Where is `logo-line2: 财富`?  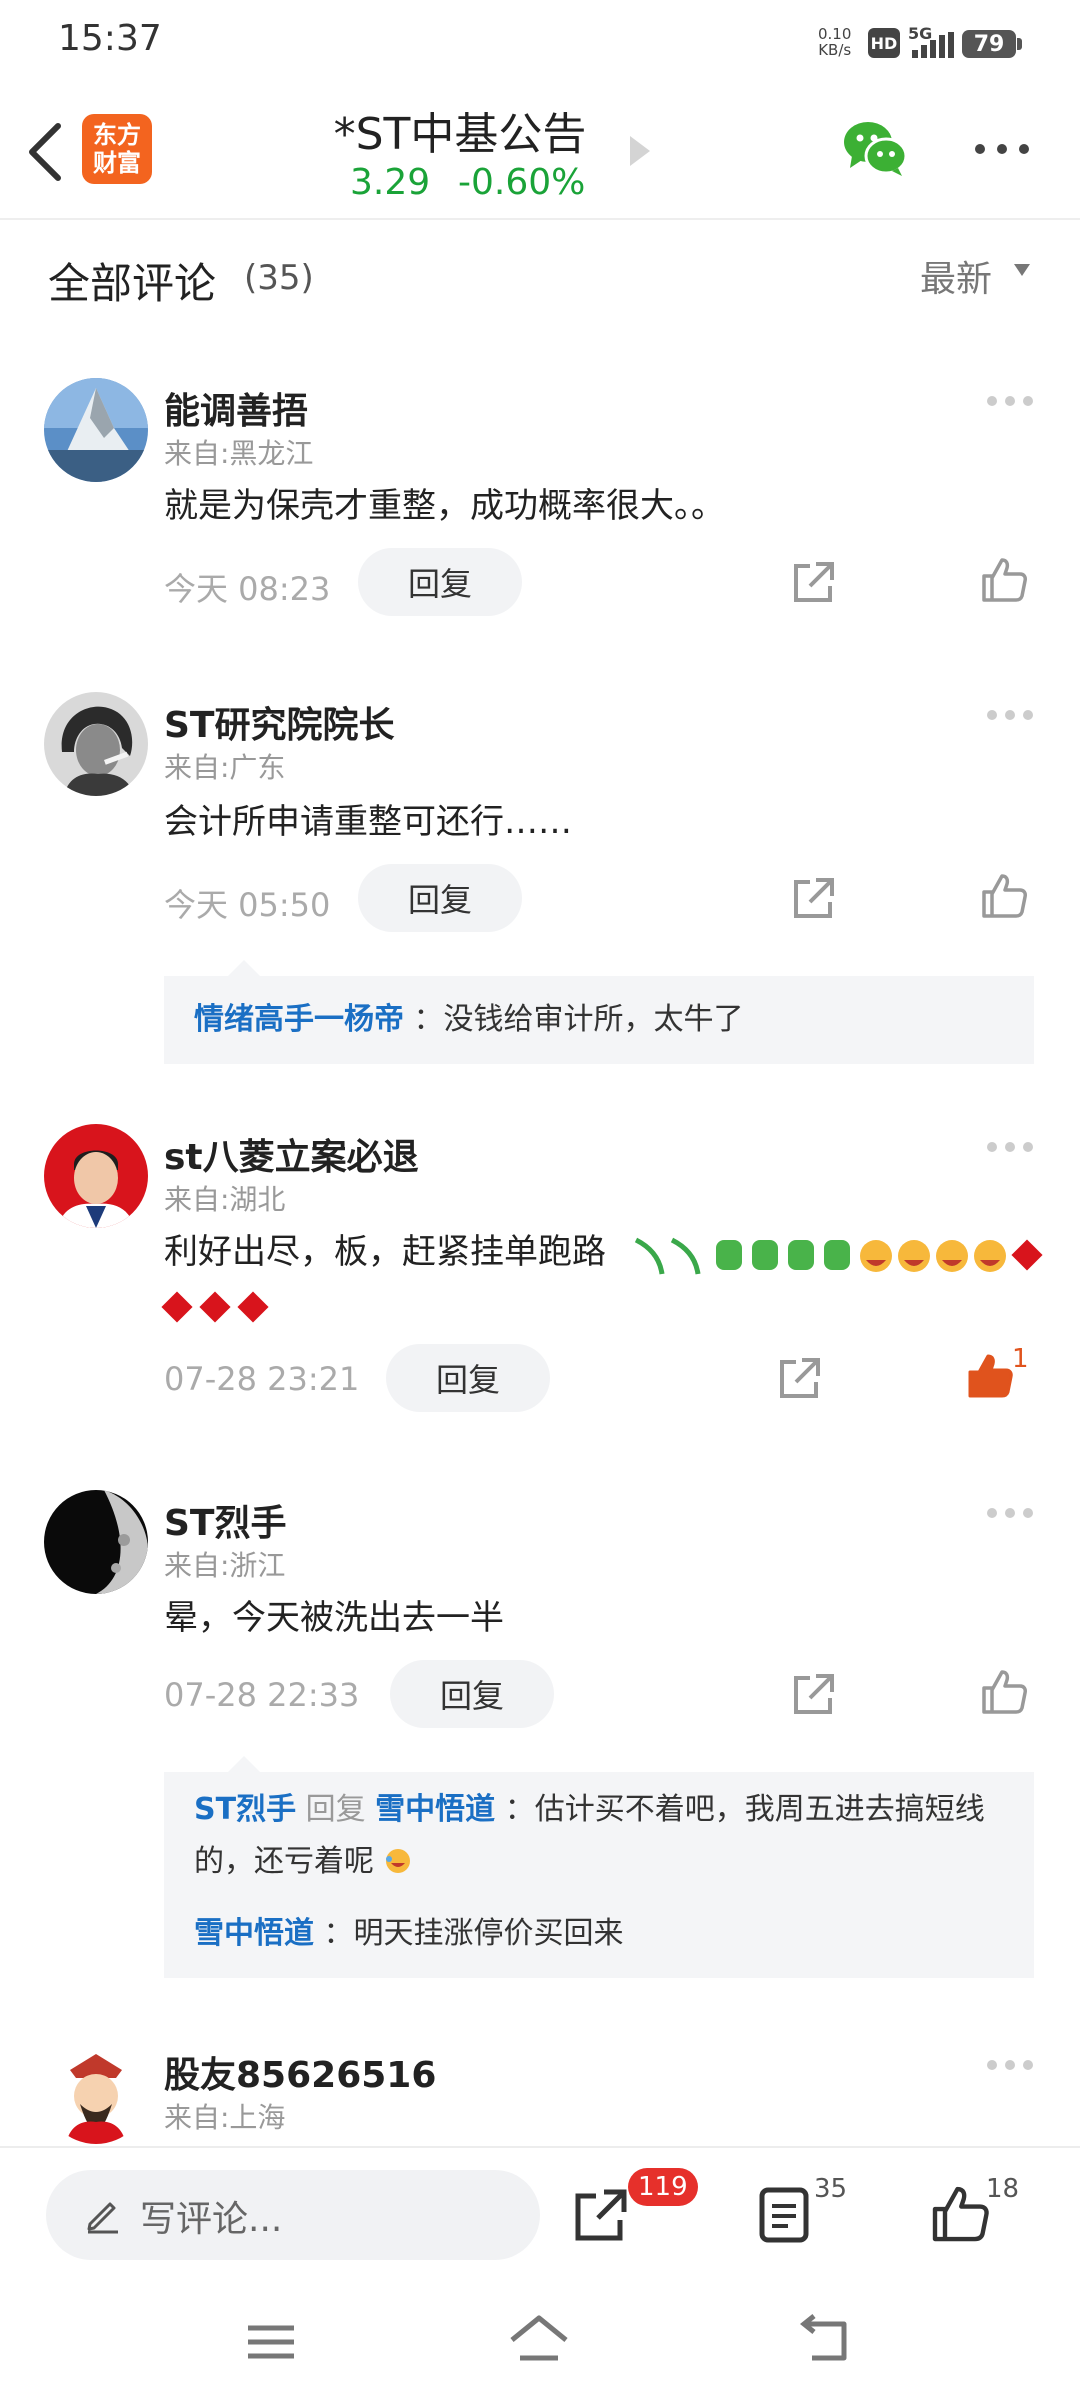 logo-line2: 财富 is located at coordinates (117, 163).